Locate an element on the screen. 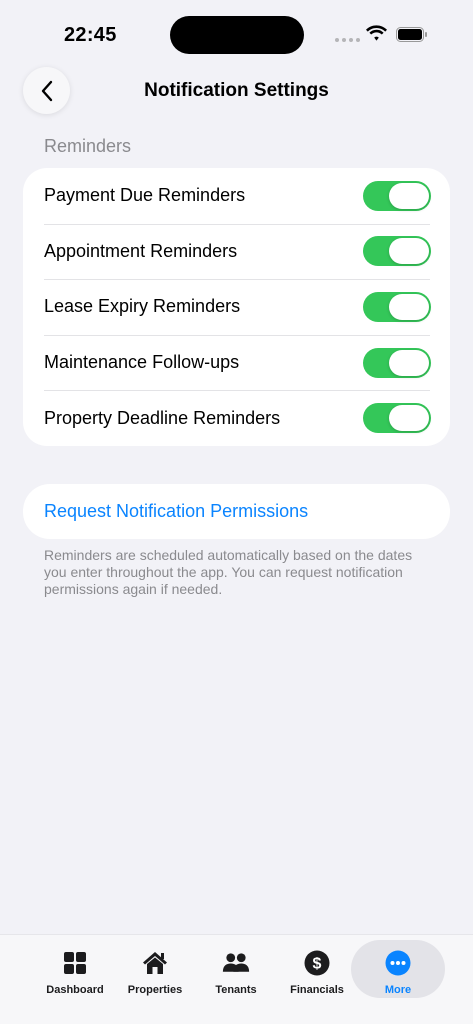 The height and width of the screenshot is (1024, 473). tab-tenants: Tenants is located at coordinates (236, 969).